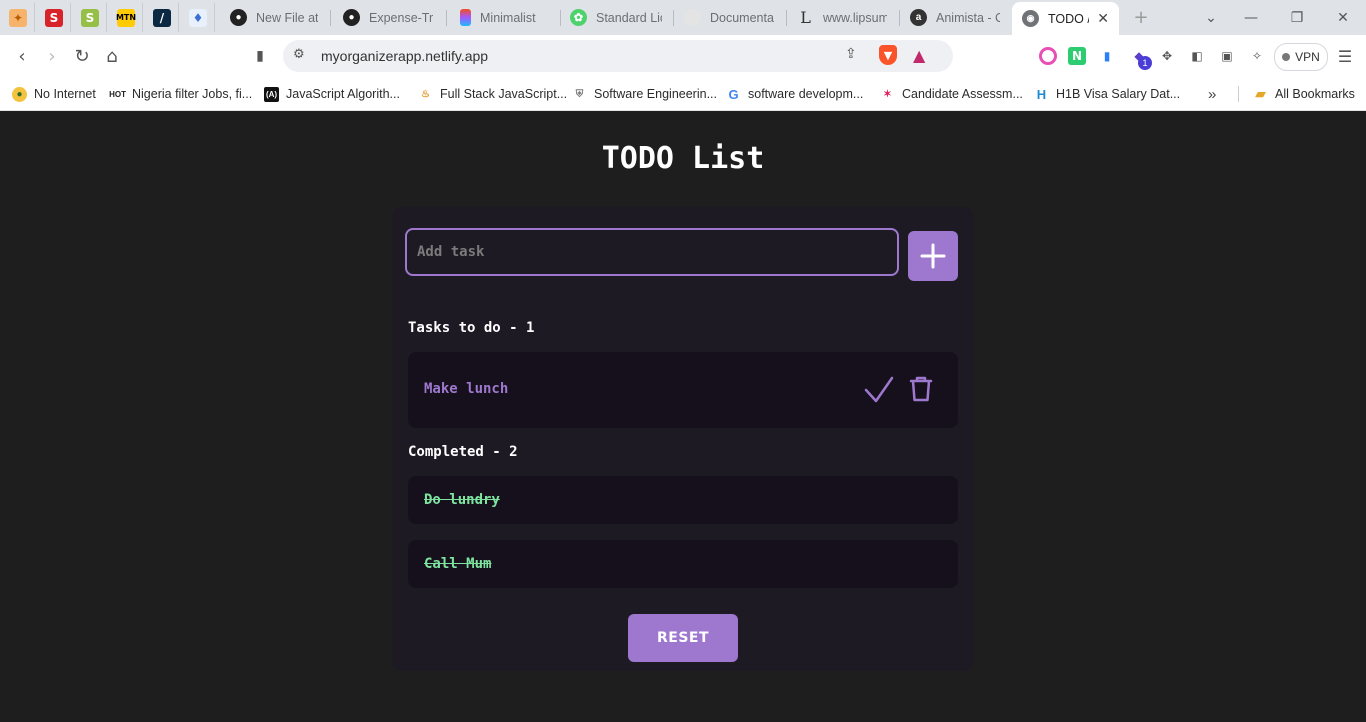 The height and width of the screenshot is (722, 1366). I want to click on globe-icon: ◉, so click(1030, 18).